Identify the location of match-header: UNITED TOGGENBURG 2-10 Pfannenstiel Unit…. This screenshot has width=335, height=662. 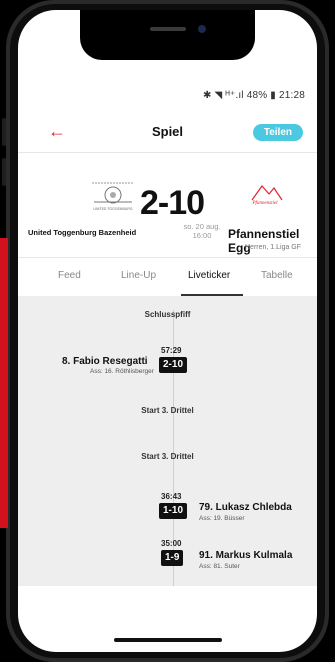
(167, 209).